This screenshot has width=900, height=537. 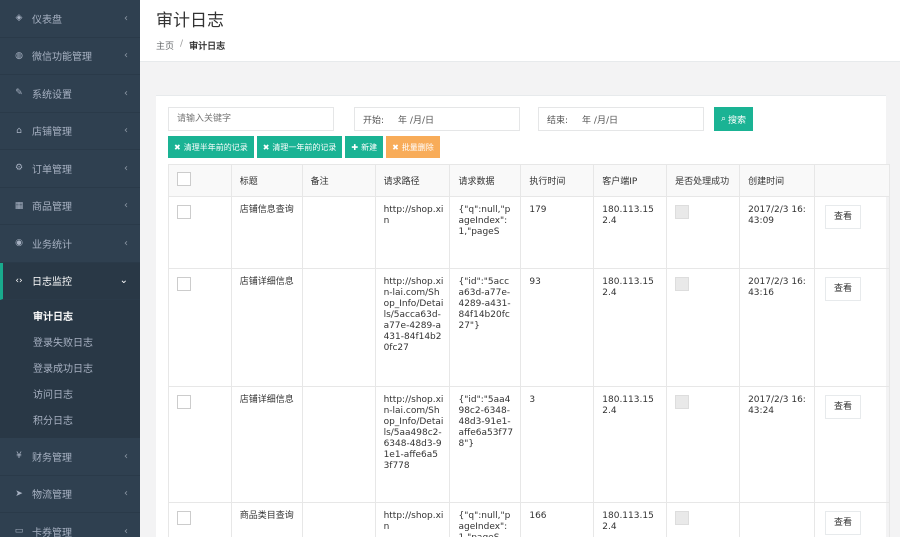 What do you see at coordinates (777, 232) in the screenshot?
I see `cell-created: 2017/2/3 16:43:09` at bounding box center [777, 232].